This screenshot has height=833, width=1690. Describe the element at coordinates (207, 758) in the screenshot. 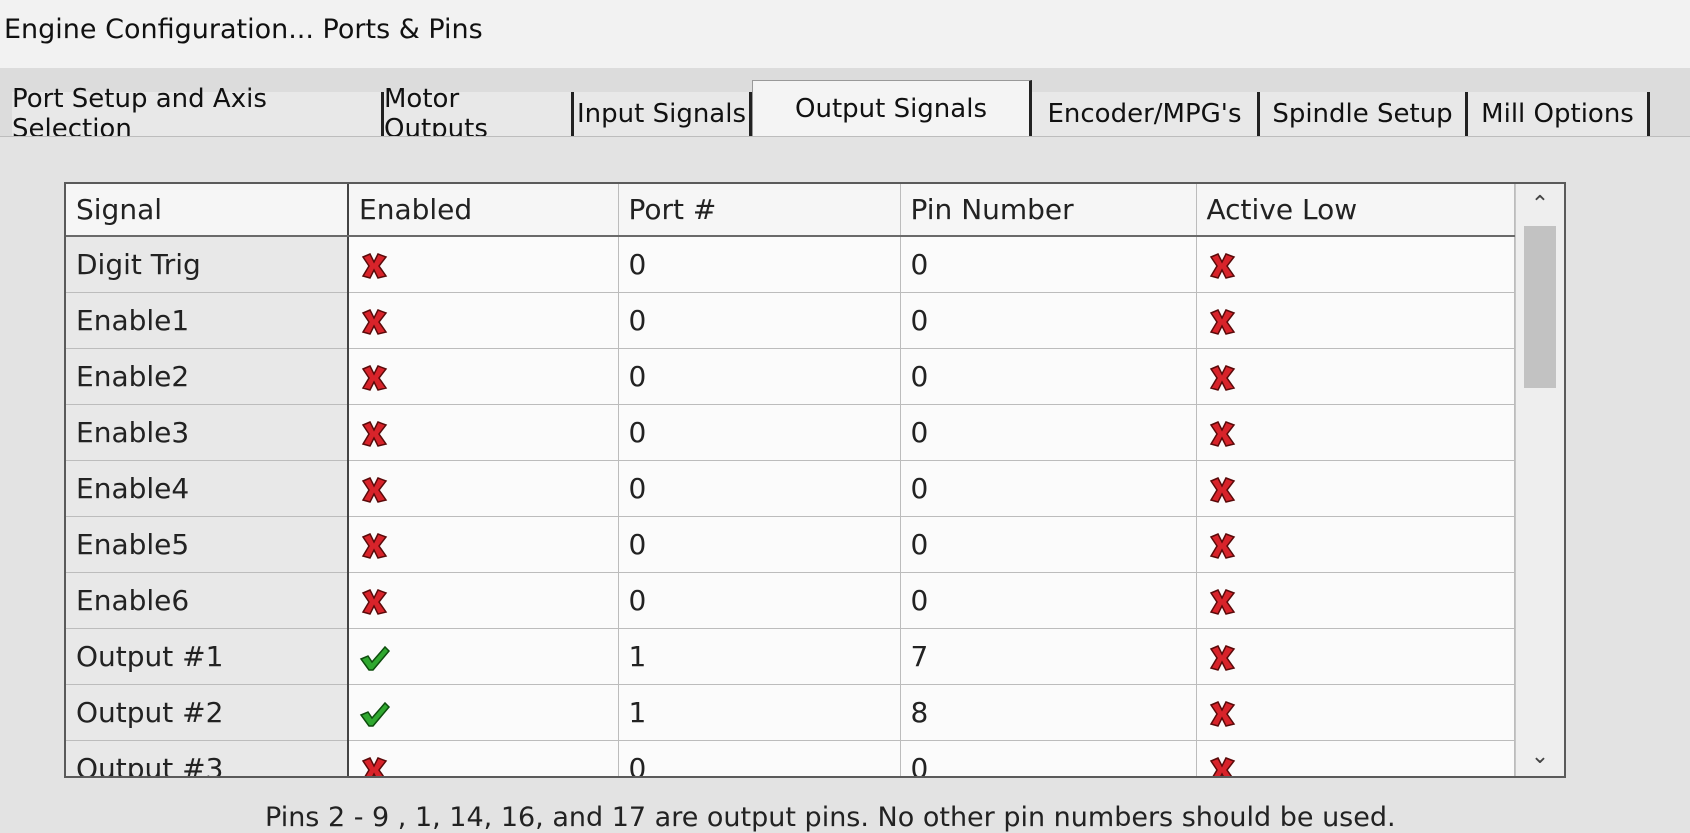

I see `signal-cell: Output #3` at that location.